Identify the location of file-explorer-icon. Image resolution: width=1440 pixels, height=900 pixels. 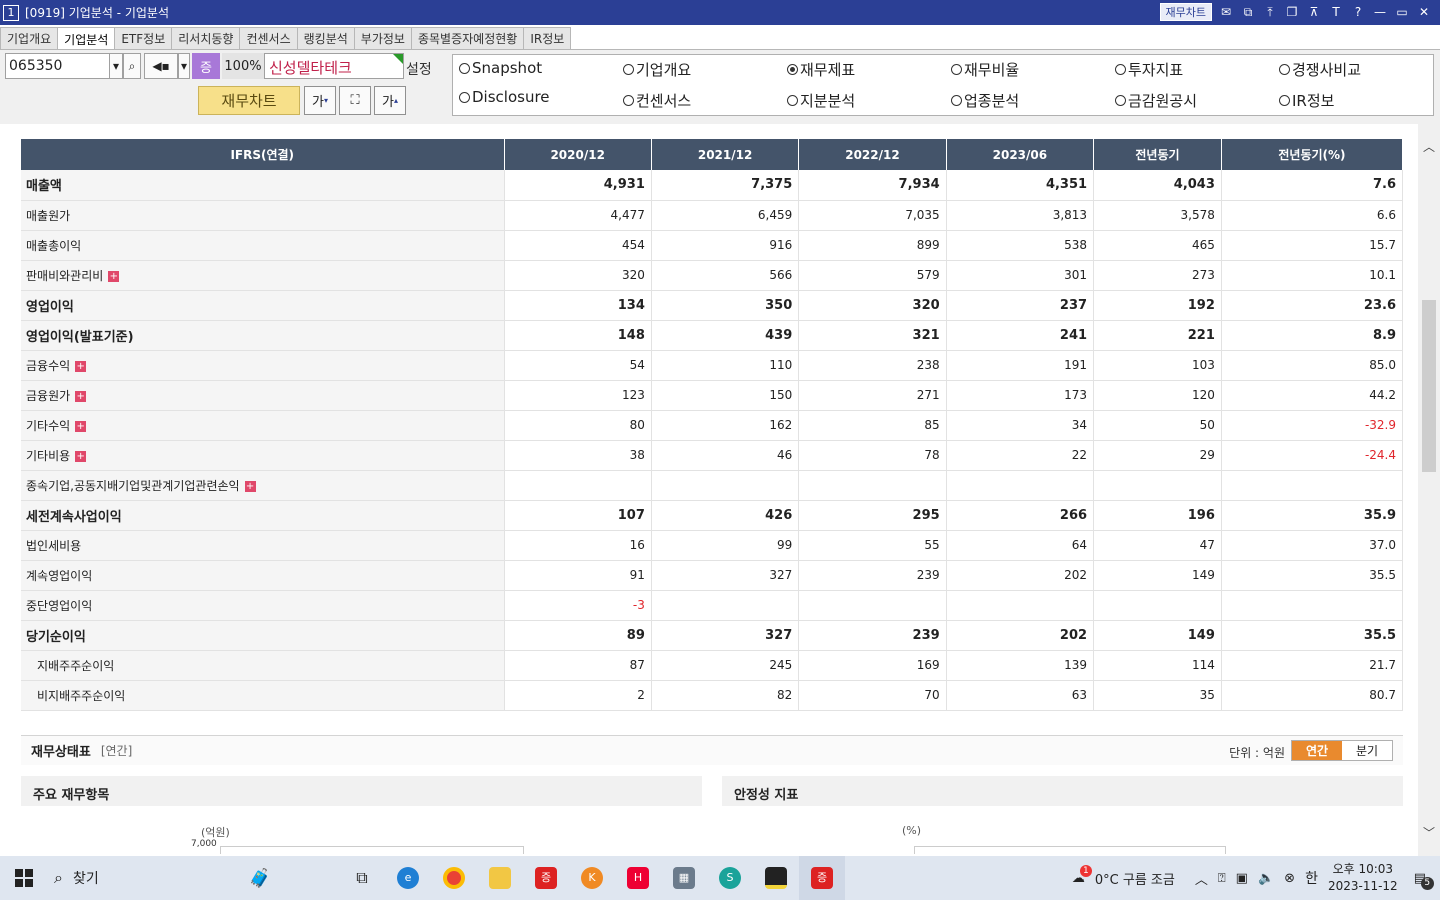
(500, 878).